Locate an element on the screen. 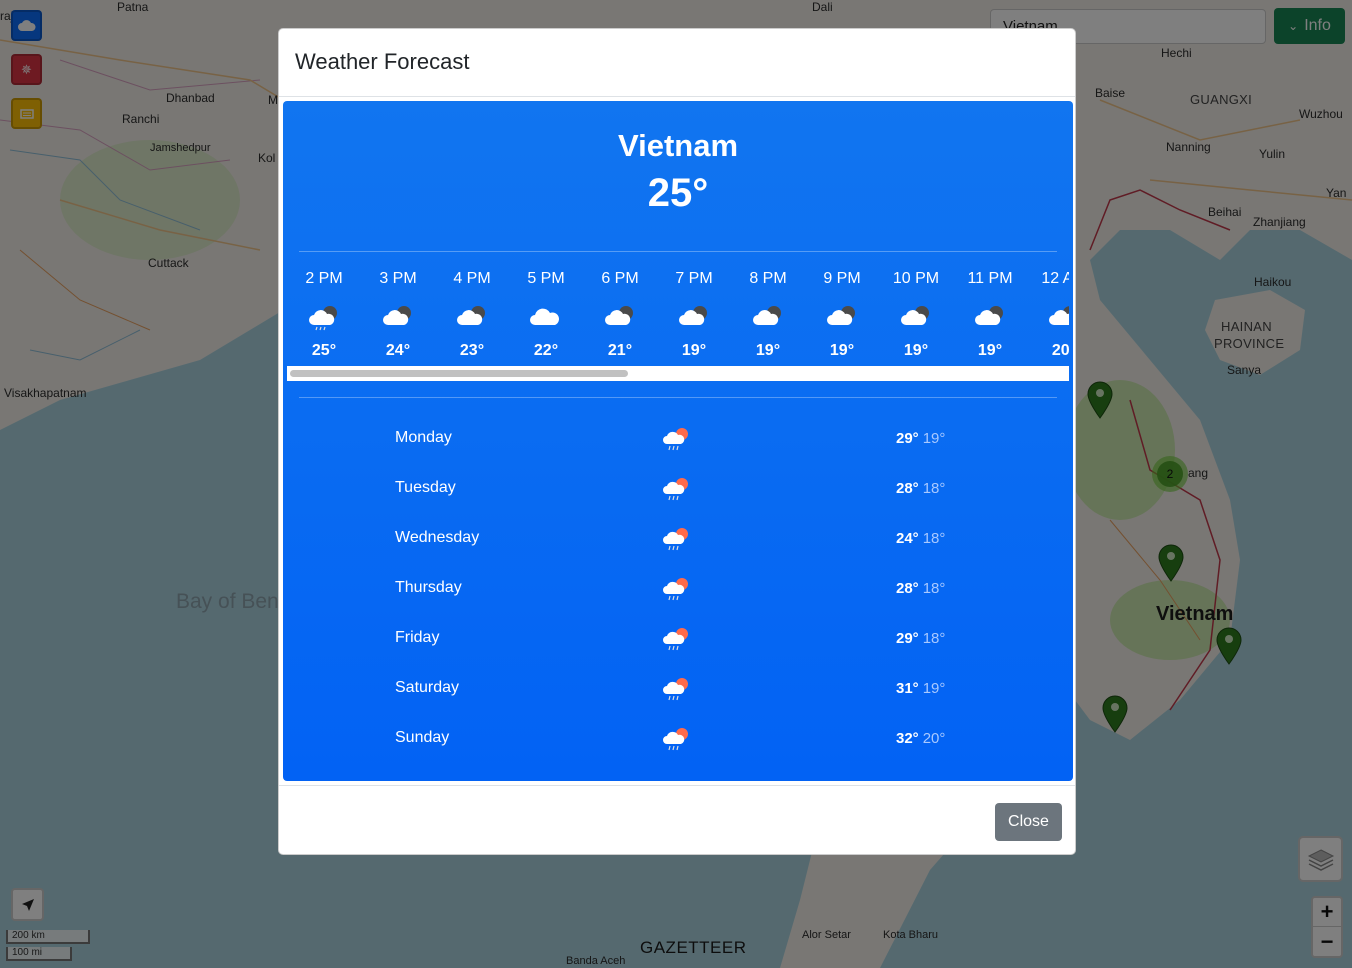 Image resolution: width=1352 pixels, height=968 pixels. hourly-item: 11 PM 19° is located at coordinates (990, 315).